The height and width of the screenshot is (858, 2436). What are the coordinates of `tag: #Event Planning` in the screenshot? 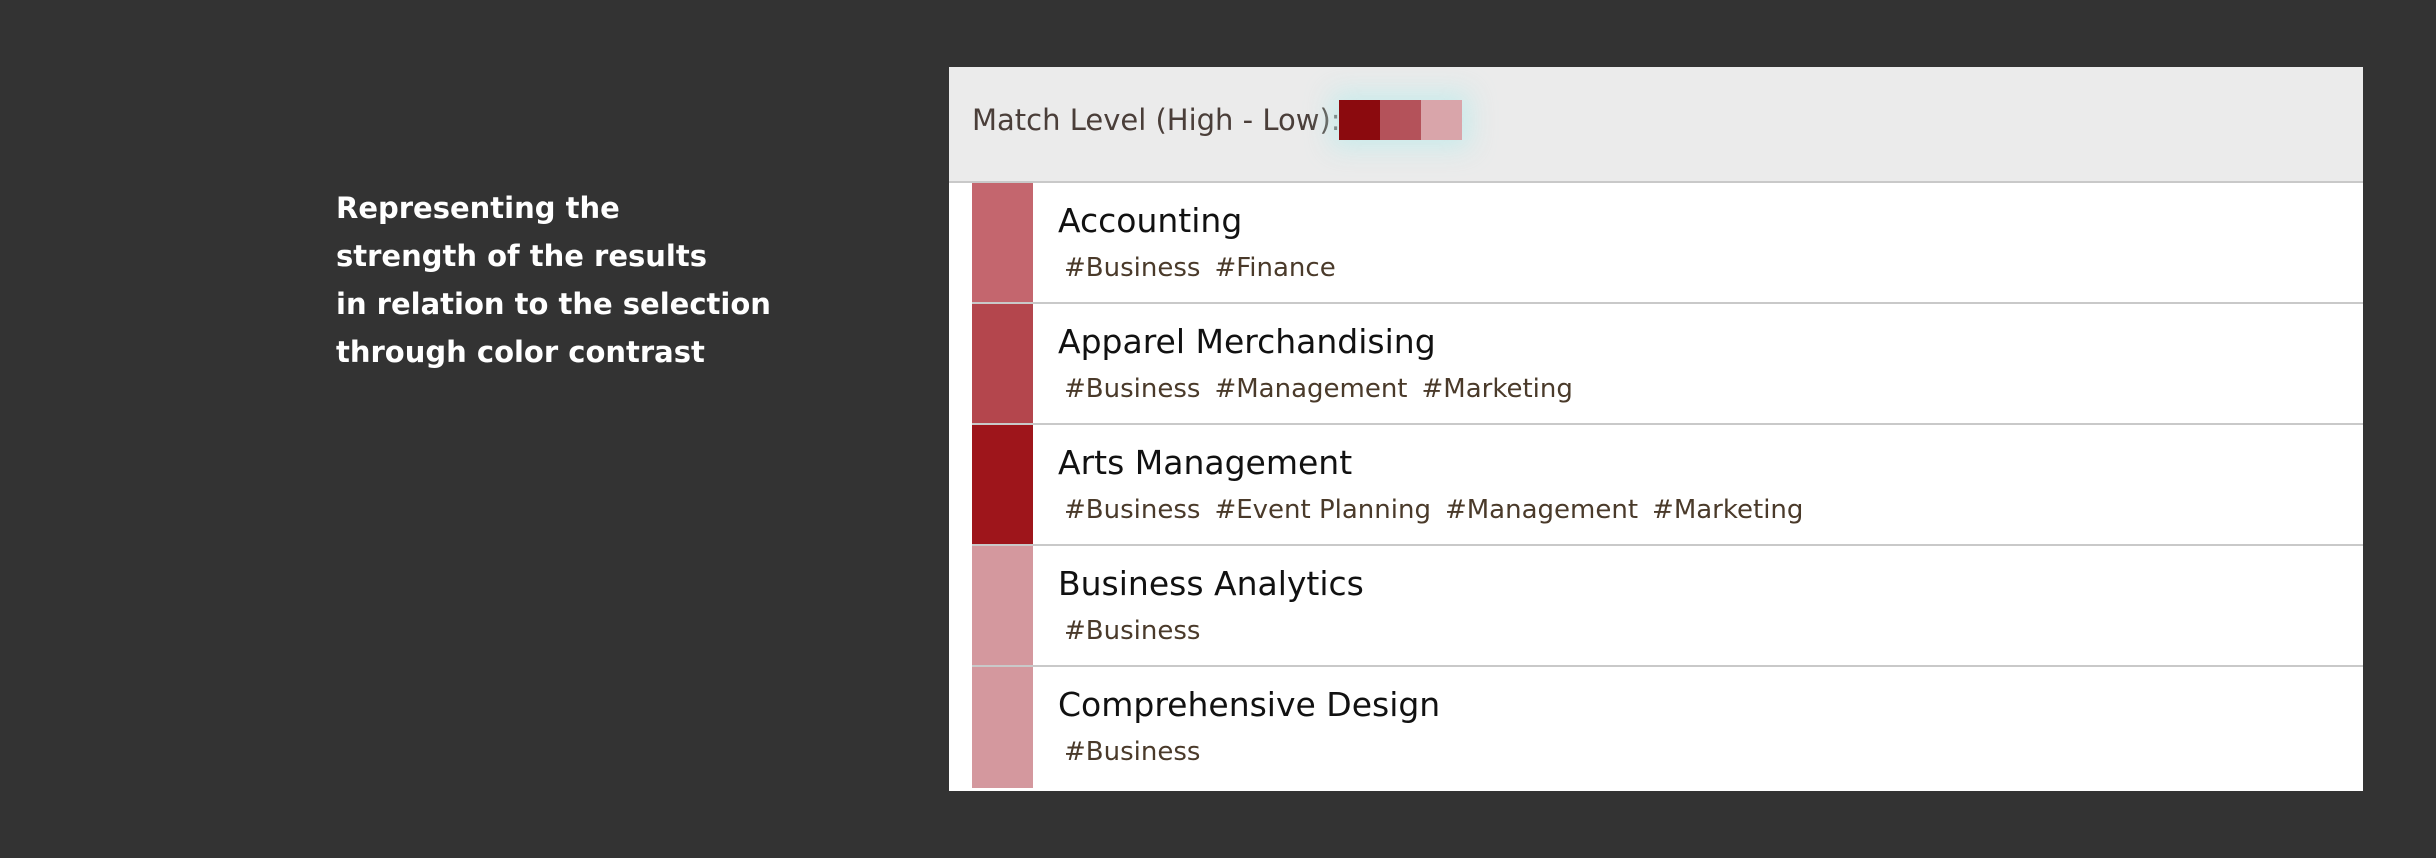 It's located at (1322, 510).